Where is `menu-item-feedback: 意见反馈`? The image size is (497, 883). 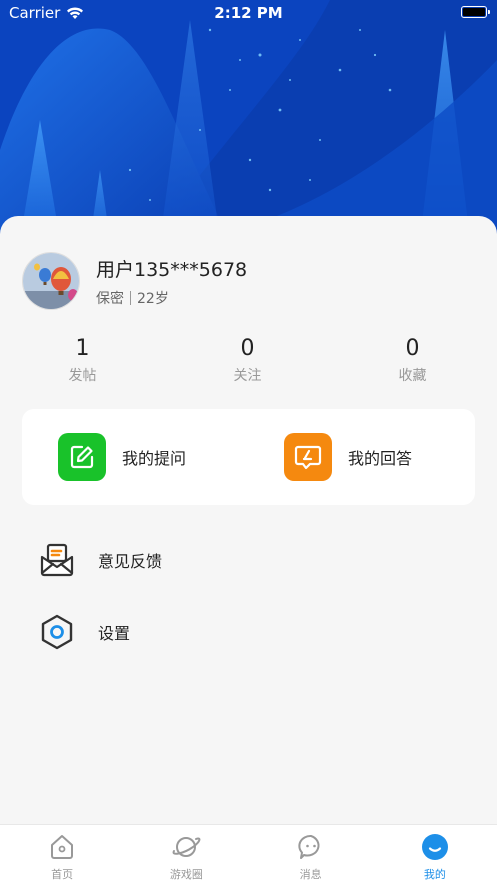
menu-item-feedback: 意见反馈 is located at coordinates (100, 560).